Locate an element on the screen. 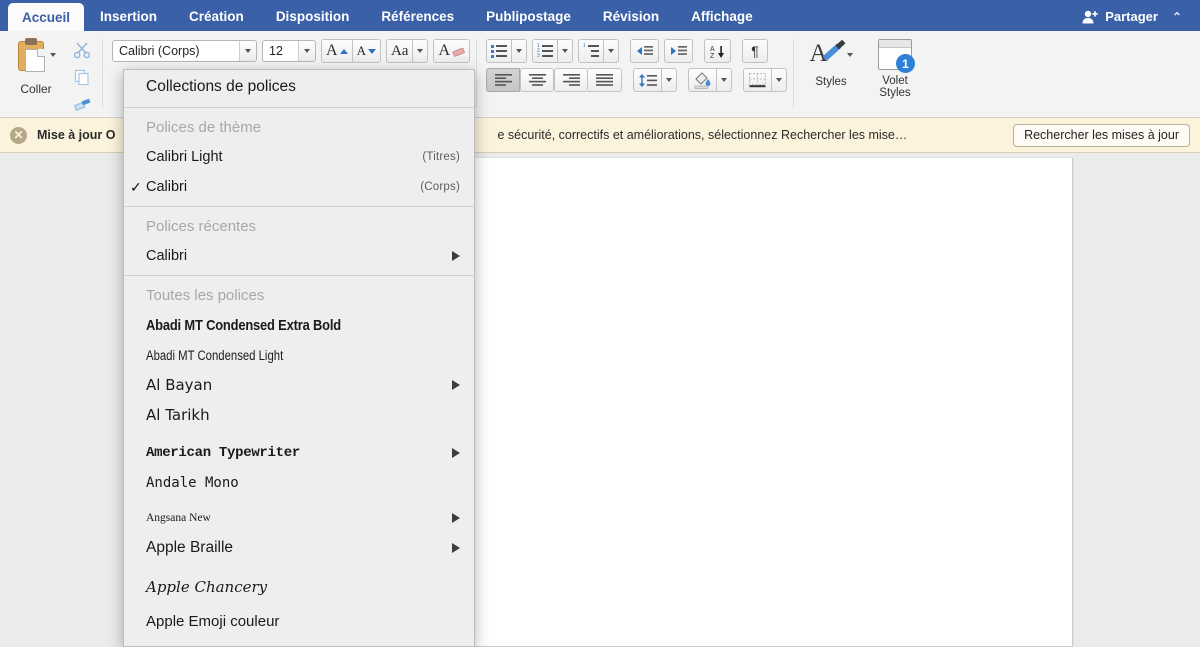  paragraph-row-1: 1 2 3 1 A Z ¶ is located at coordinates (636, 51).